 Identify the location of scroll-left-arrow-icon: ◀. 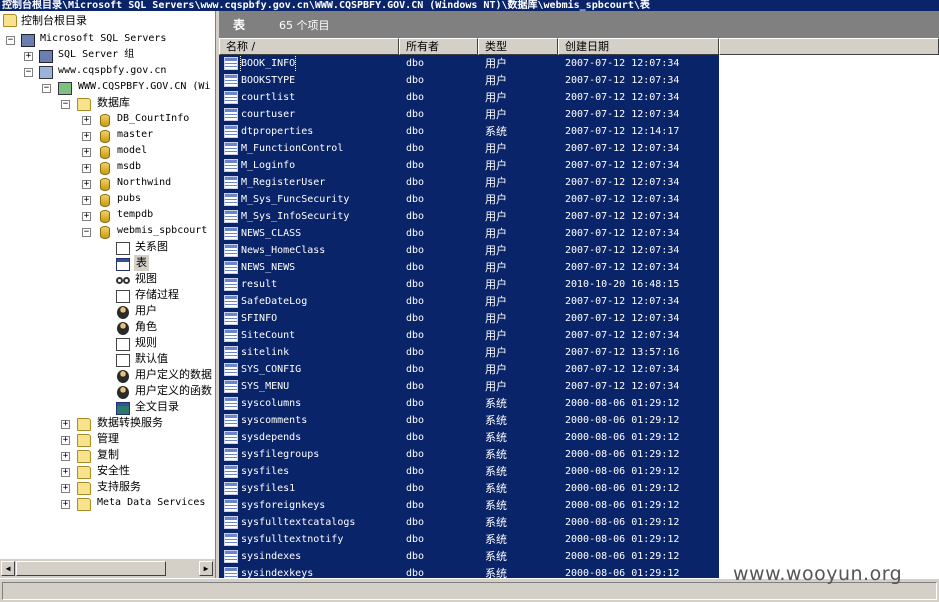
(8, 568).